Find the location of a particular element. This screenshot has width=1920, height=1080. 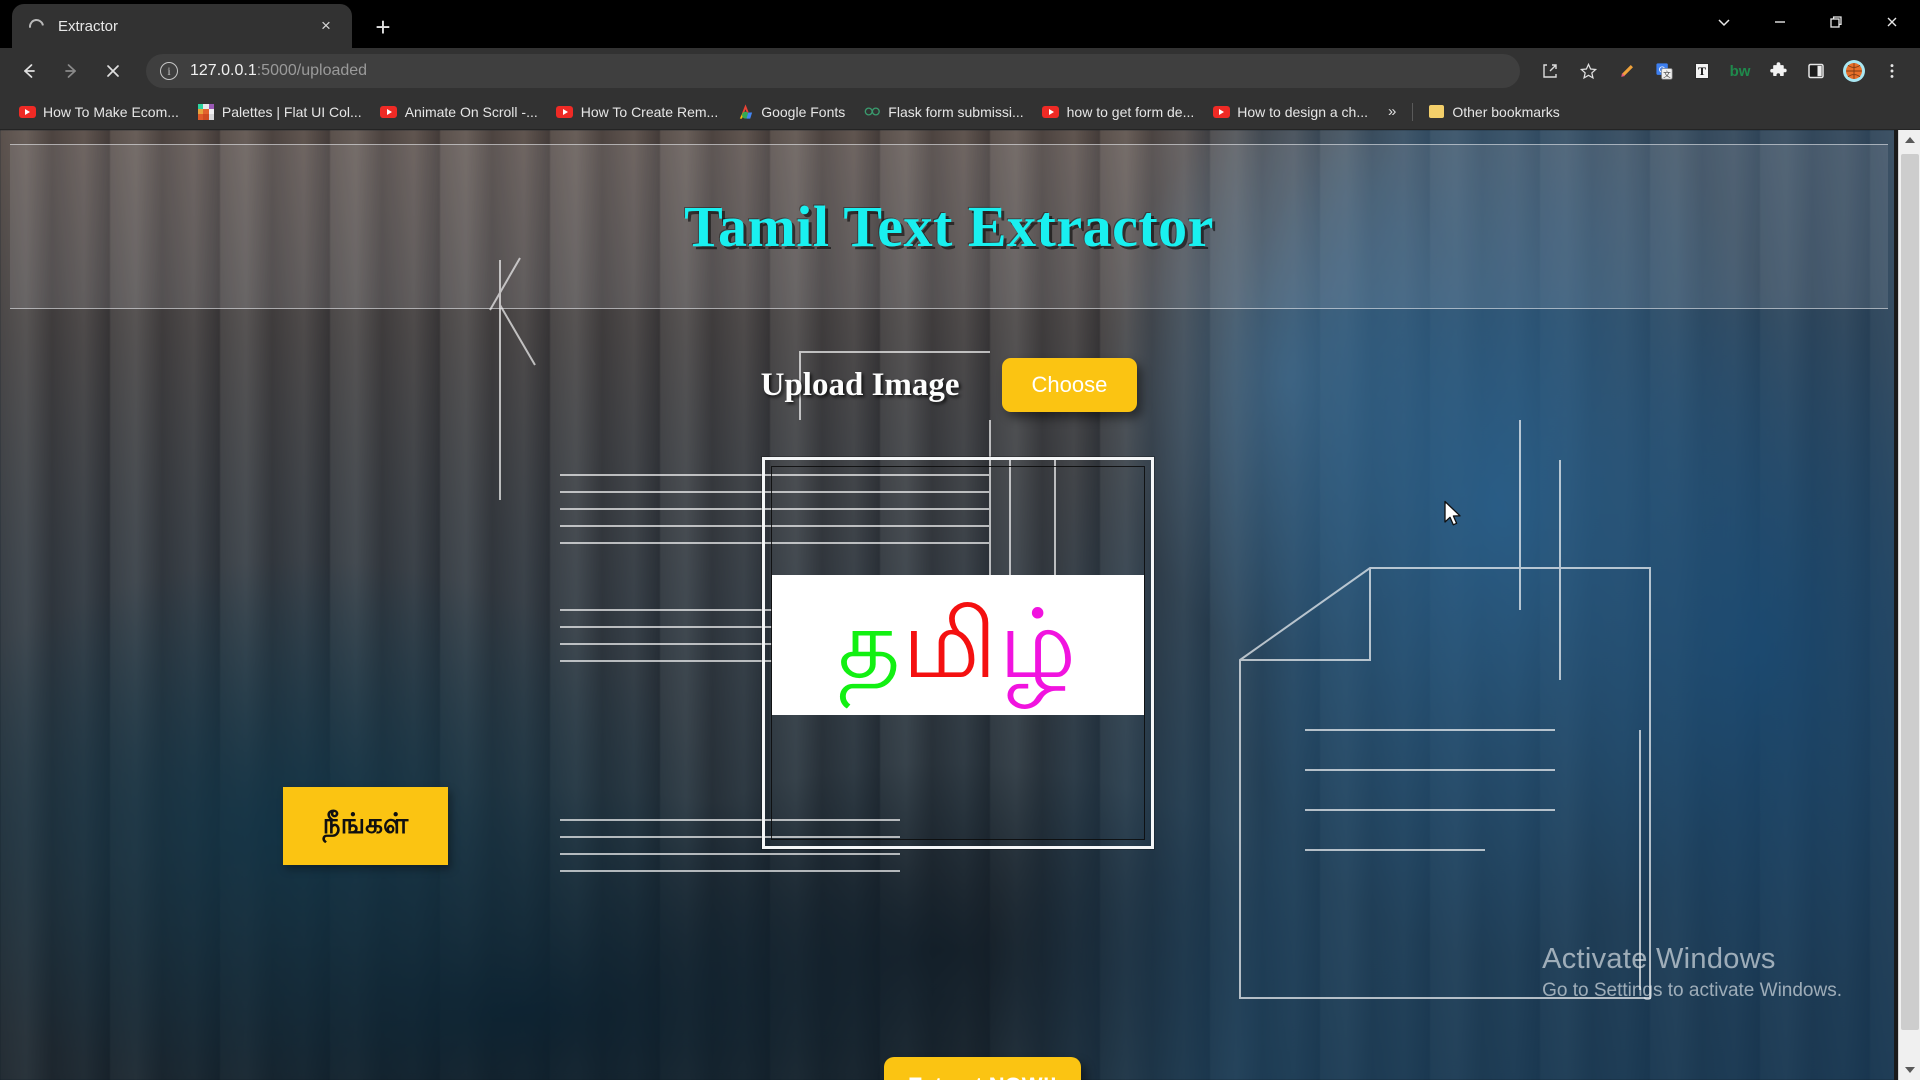

text-extension-icon: T is located at coordinates (1702, 71).